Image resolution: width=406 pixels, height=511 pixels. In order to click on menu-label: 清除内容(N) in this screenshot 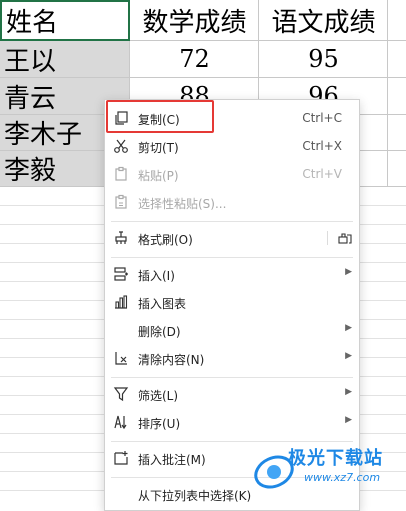, I will do `click(171, 360)`.